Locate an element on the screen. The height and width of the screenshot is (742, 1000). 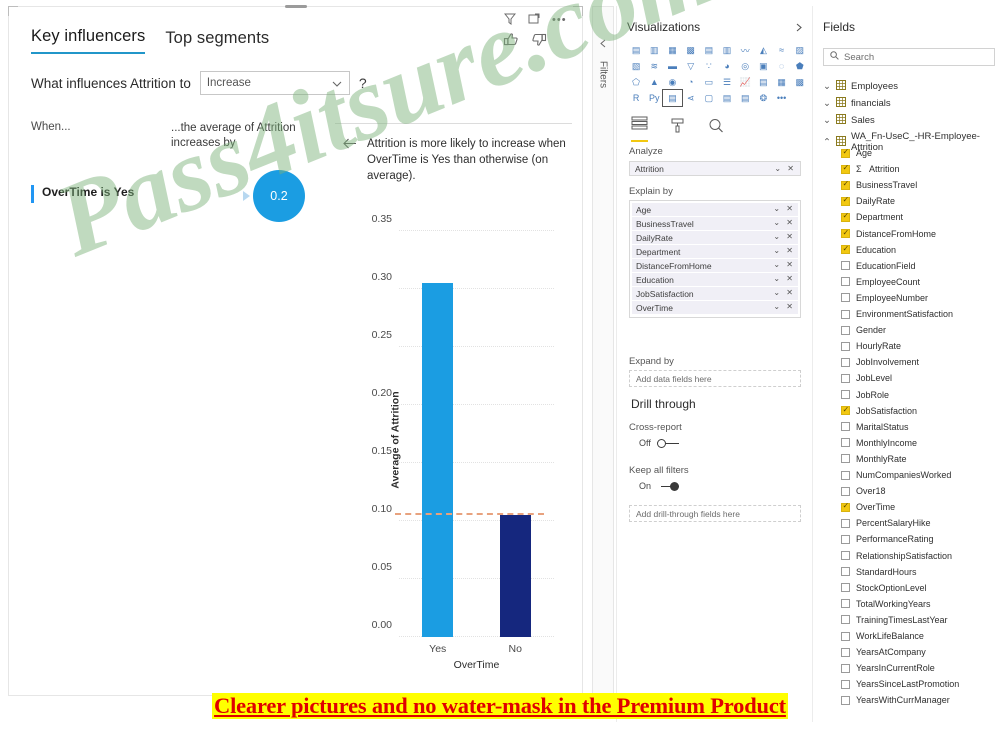
field-row: WorkLifeBalance is located at coordinates (882, 636).